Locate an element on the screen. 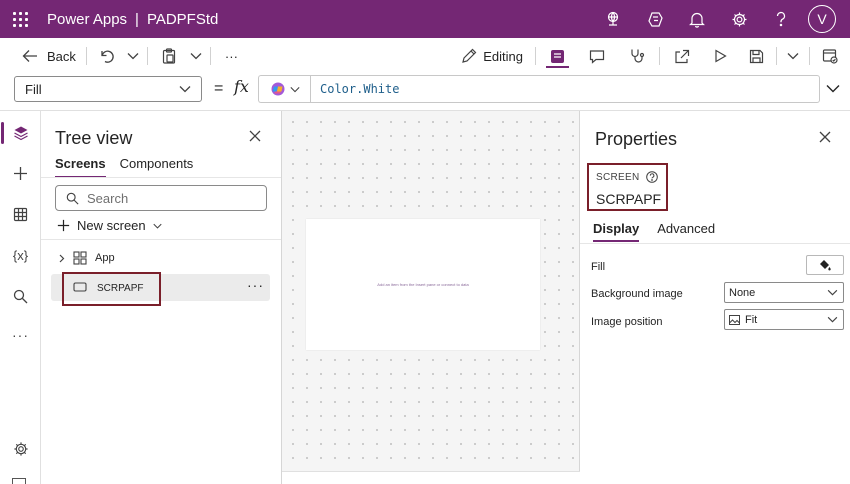 The width and height of the screenshot is (850, 484). help-circle-icon is located at coordinates (652, 177).